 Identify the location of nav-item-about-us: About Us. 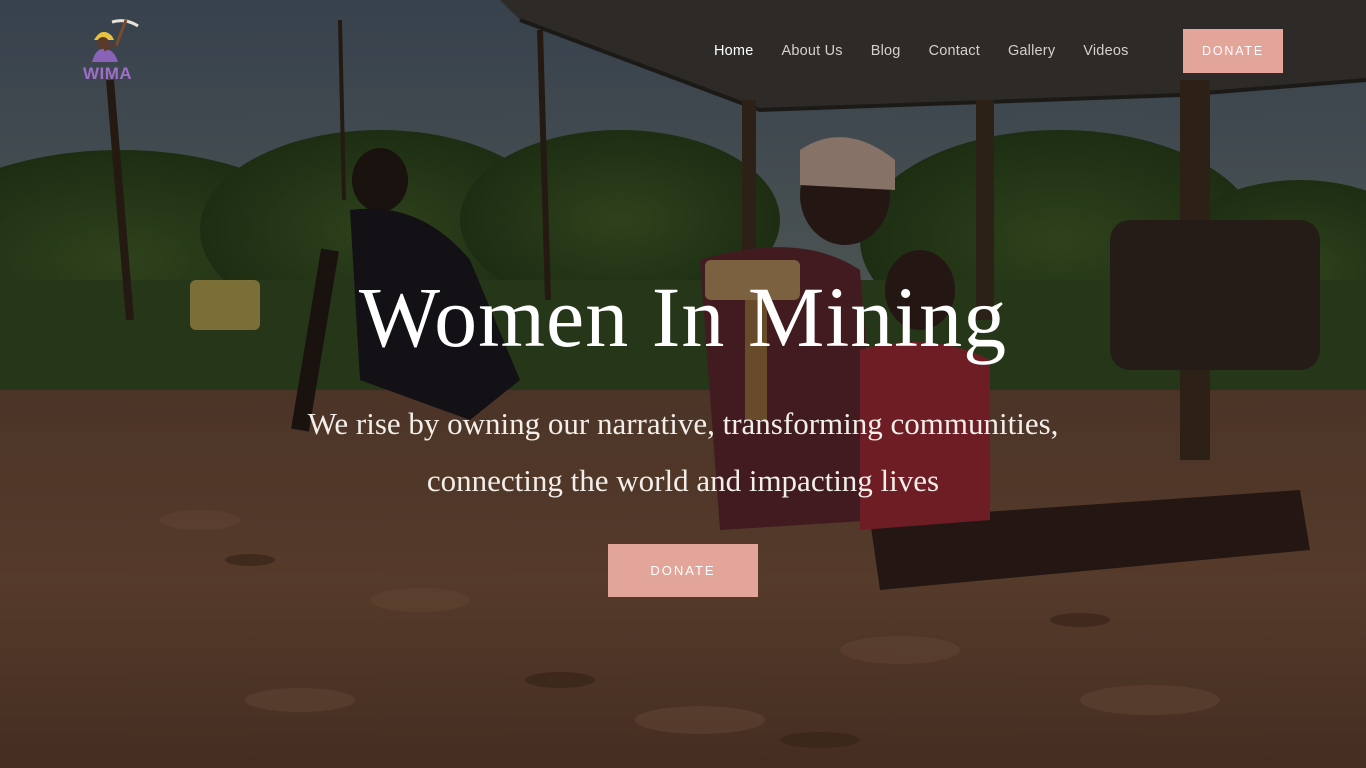
(811, 51).